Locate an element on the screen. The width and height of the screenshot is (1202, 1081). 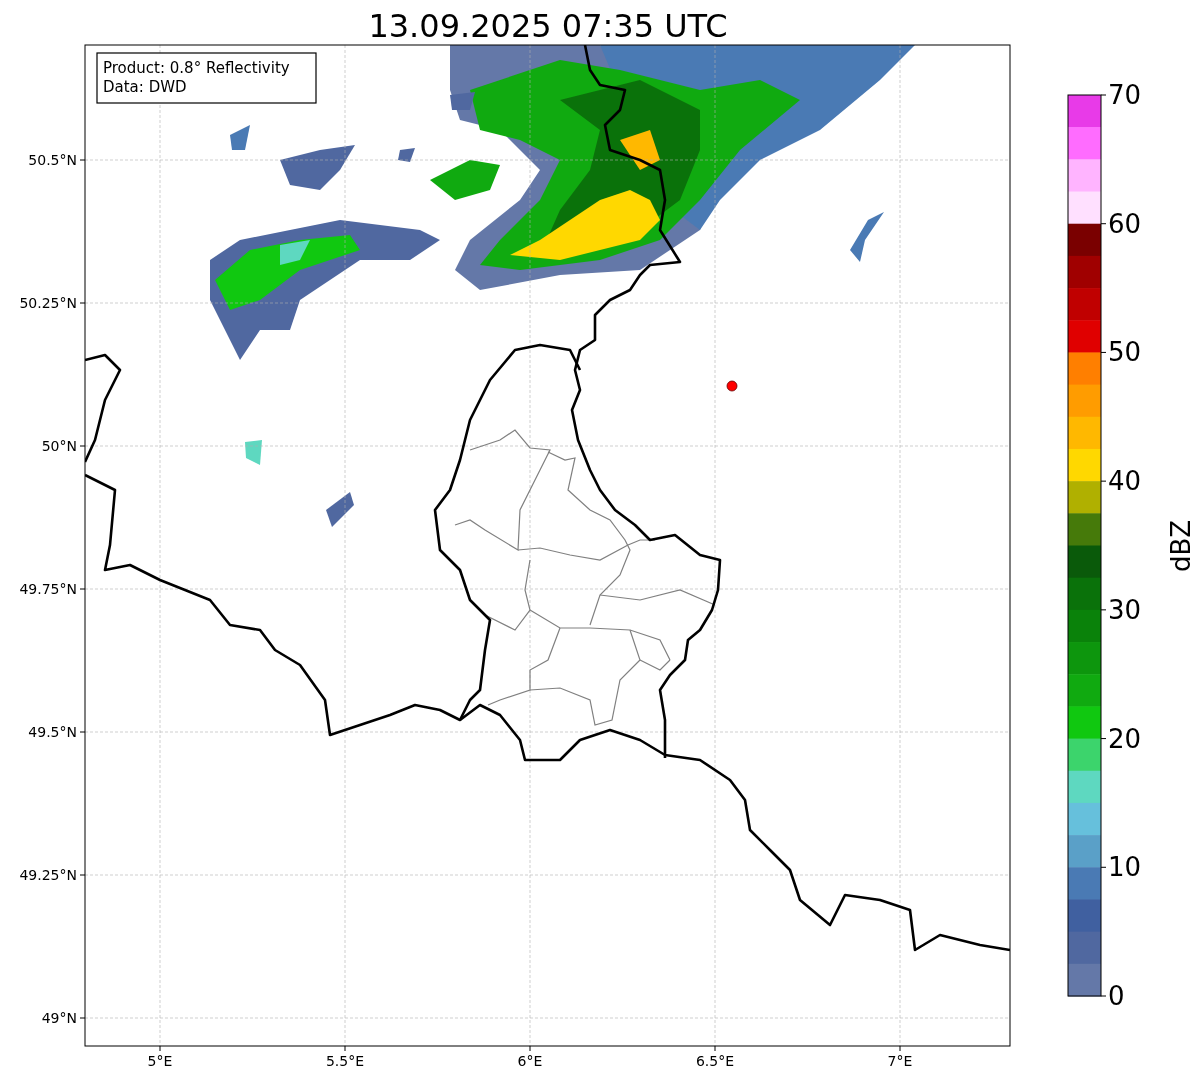
latitude-label: 49°N is located at coordinates (59, 1018).